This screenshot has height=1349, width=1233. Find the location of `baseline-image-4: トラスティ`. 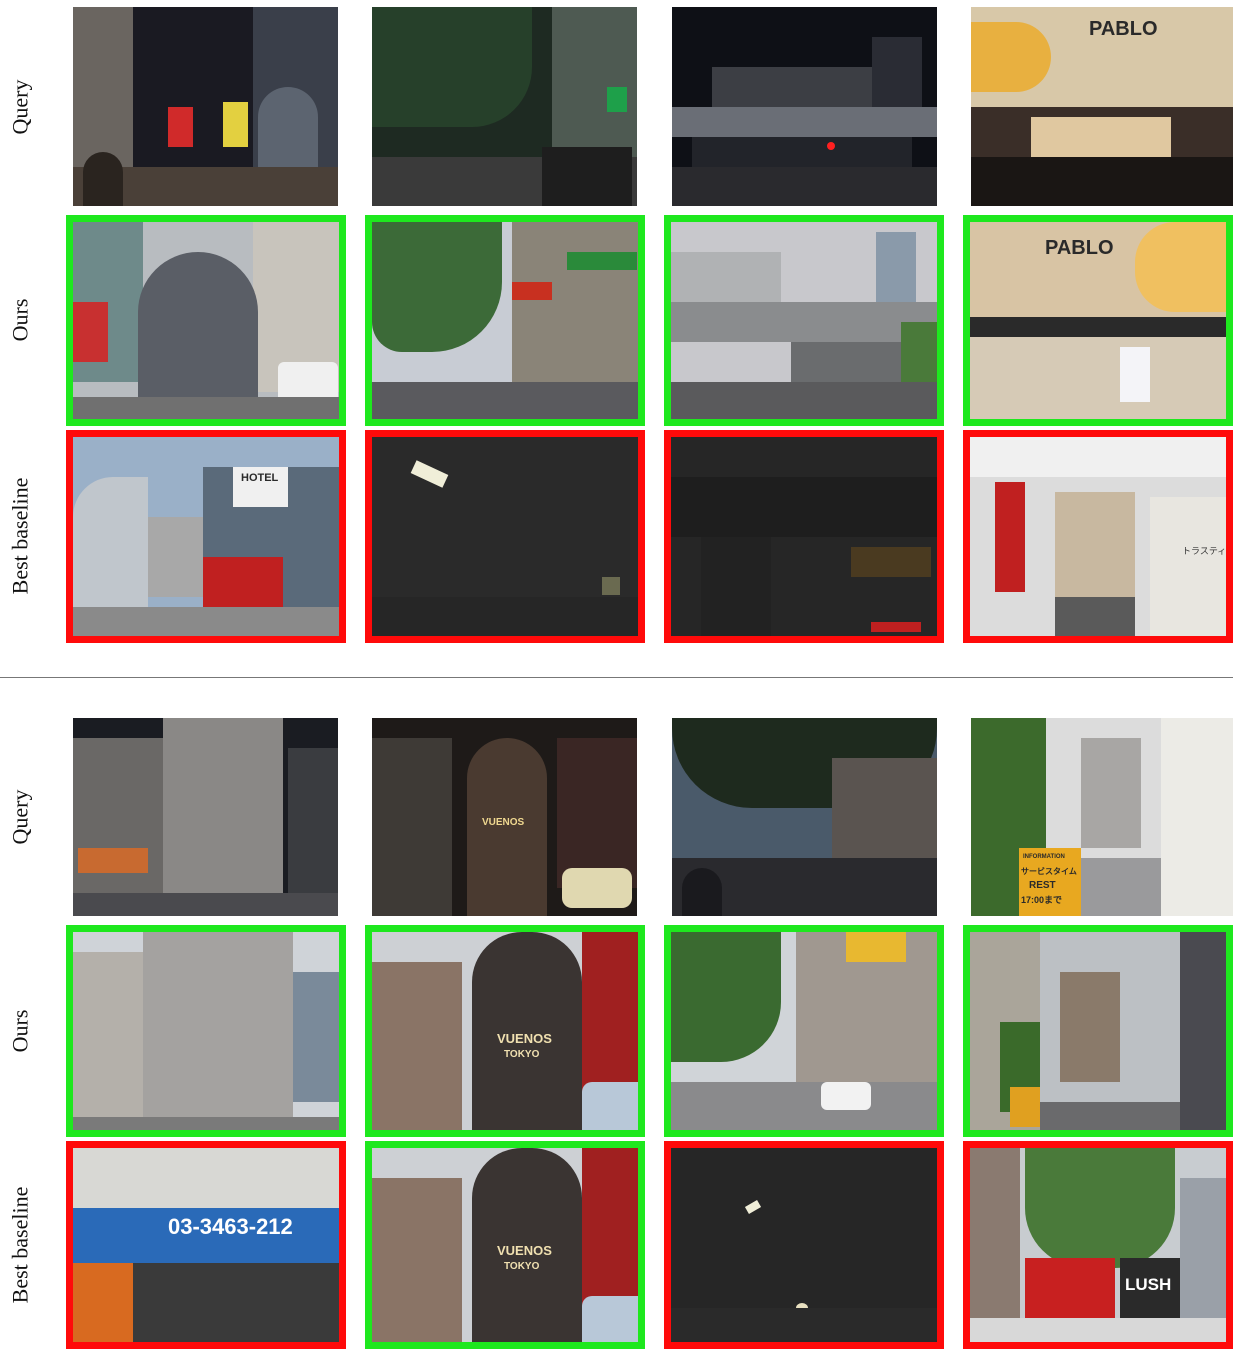

baseline-image-4: トラスティ is located at coordinates (1098, 536).